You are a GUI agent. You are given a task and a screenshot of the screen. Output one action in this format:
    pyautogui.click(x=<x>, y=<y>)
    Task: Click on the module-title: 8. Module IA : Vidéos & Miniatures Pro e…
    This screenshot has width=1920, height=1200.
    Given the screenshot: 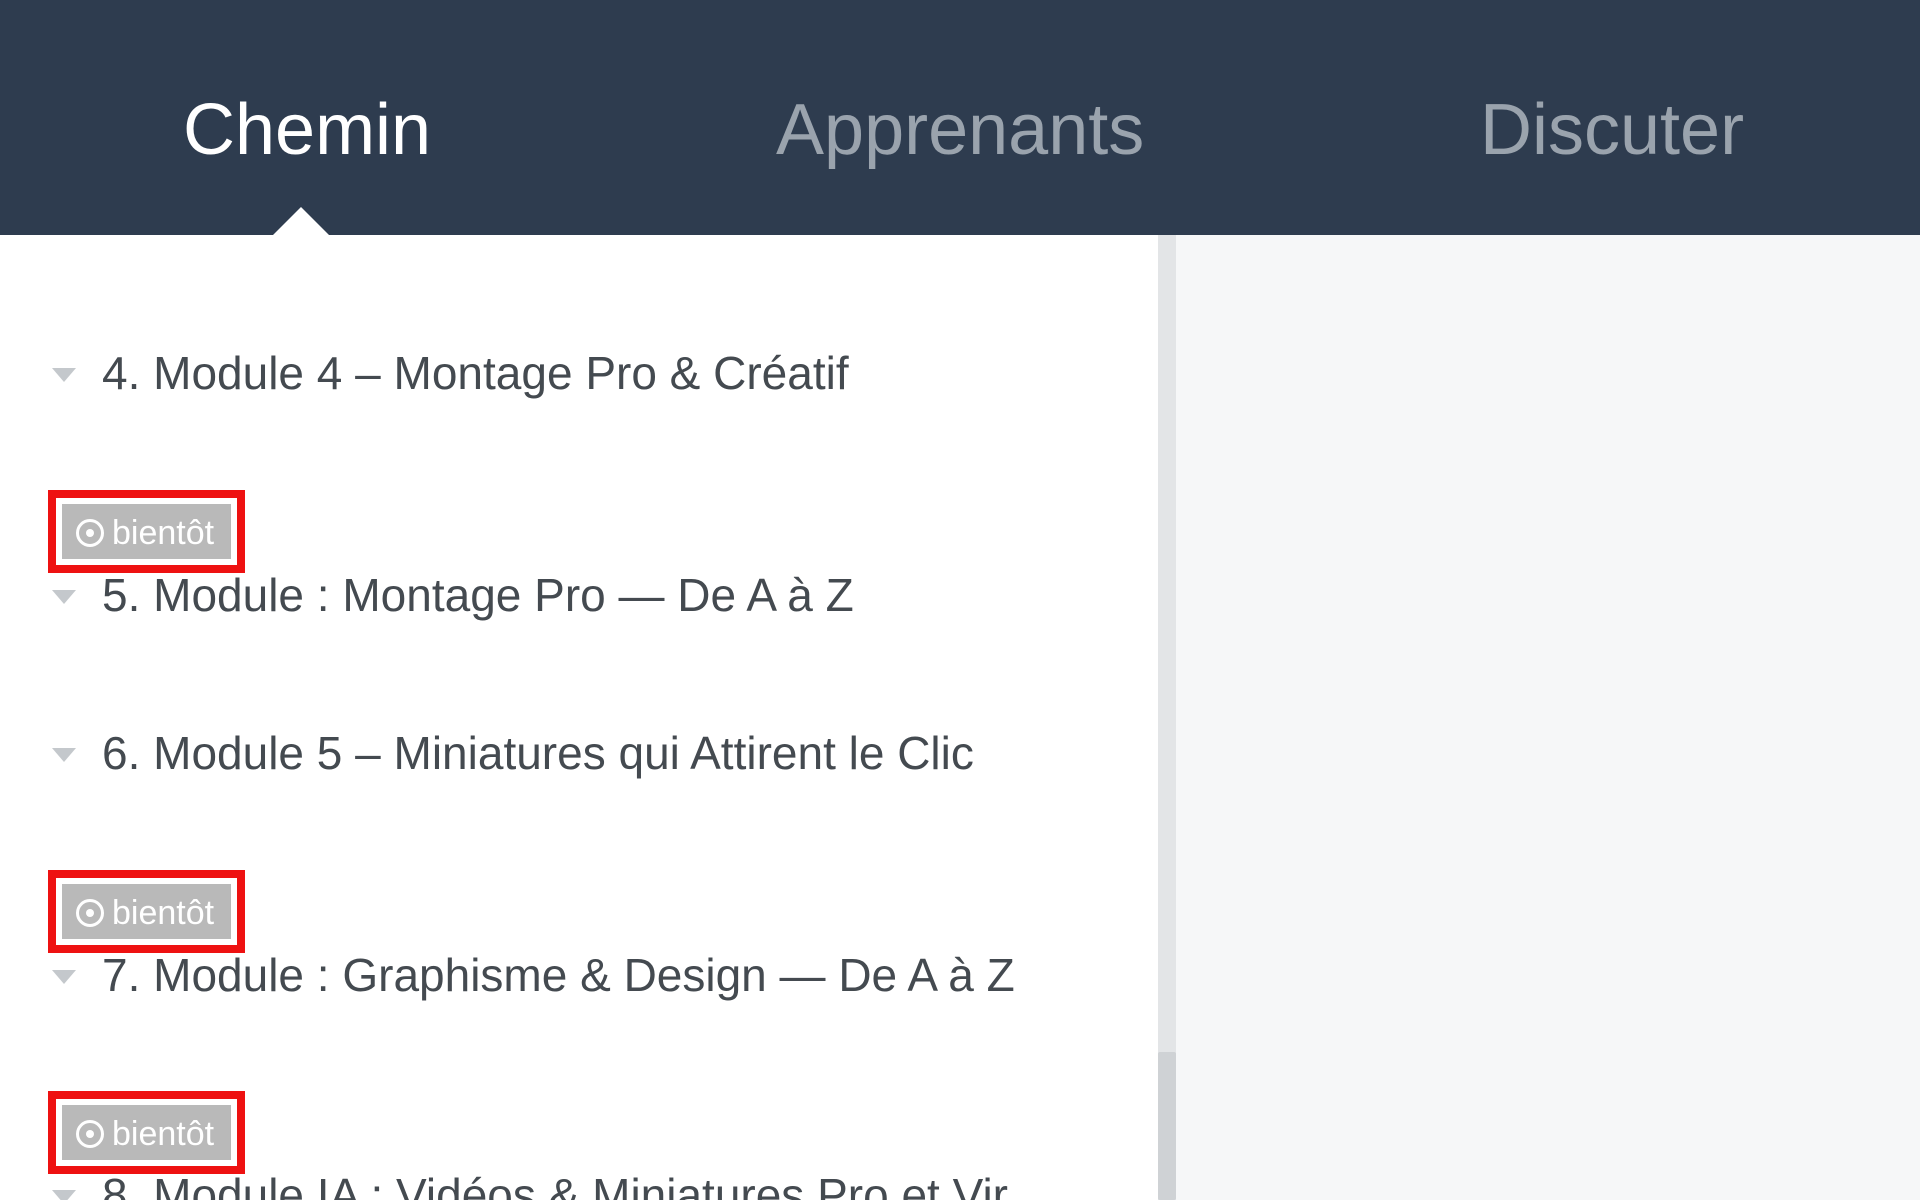 What is the action you would take?
    pyautogui.click(x=555, y=1184)
    